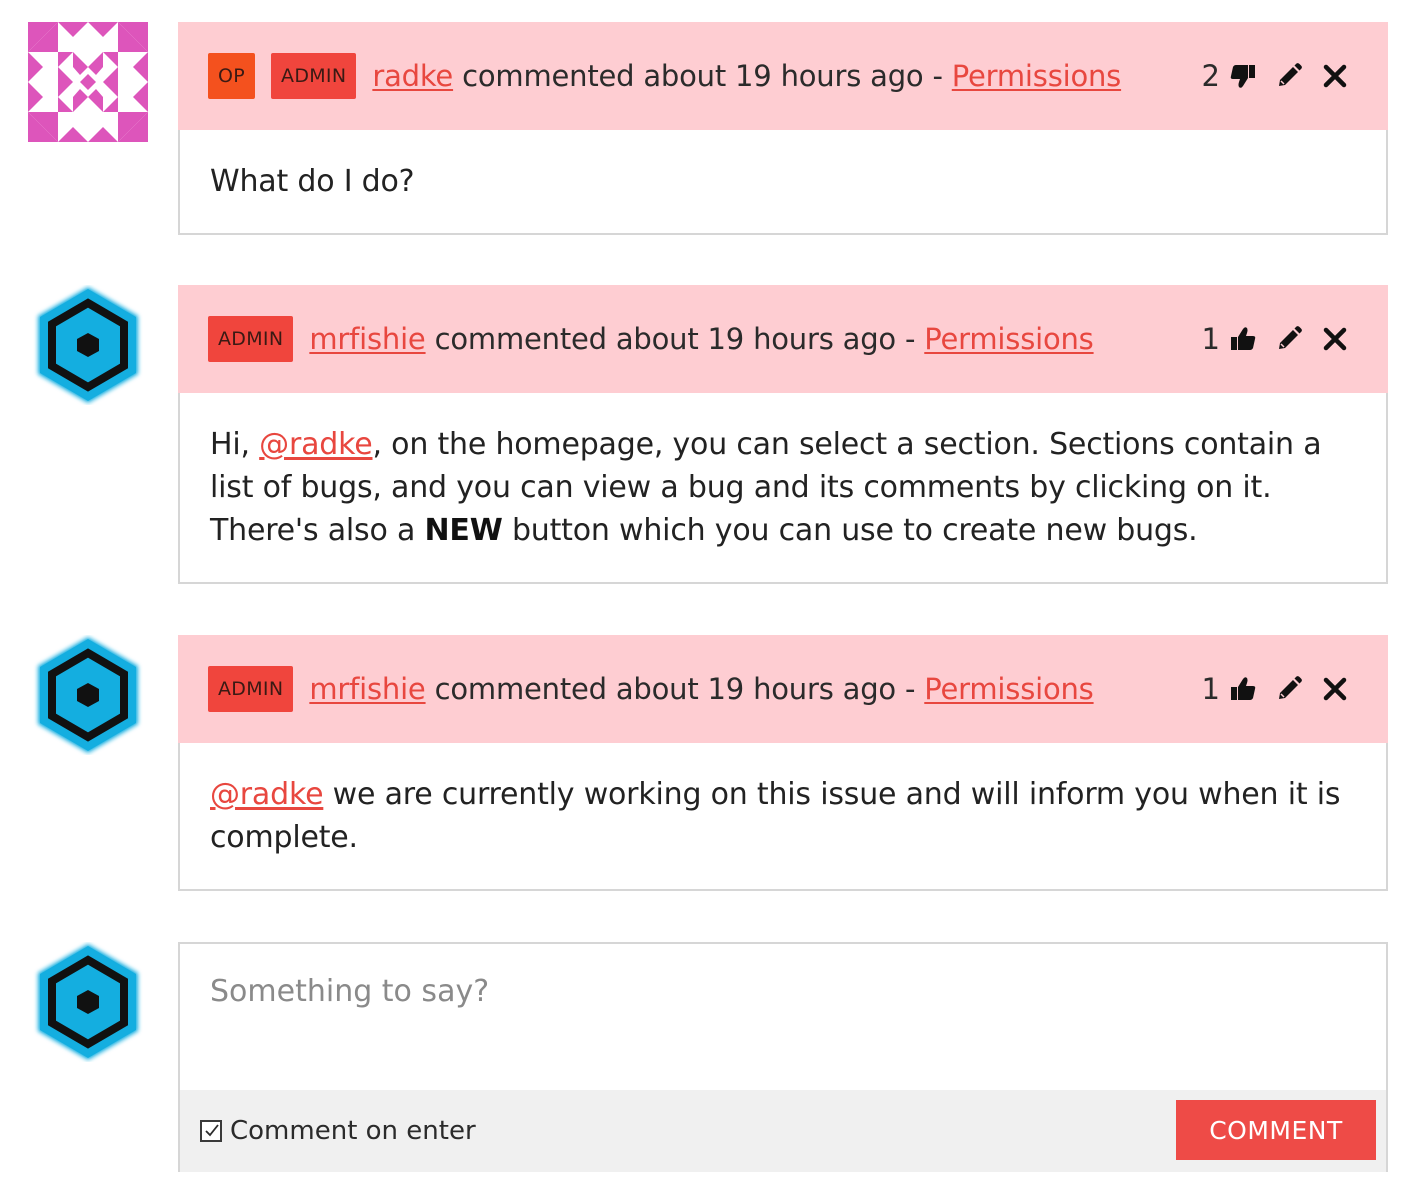 The image size is (1411, 1198). What do you see at coordinates (235, 444) in the screenshot?
I see `comment-text-prefix: Hi,` at bounding box center [235, 444].